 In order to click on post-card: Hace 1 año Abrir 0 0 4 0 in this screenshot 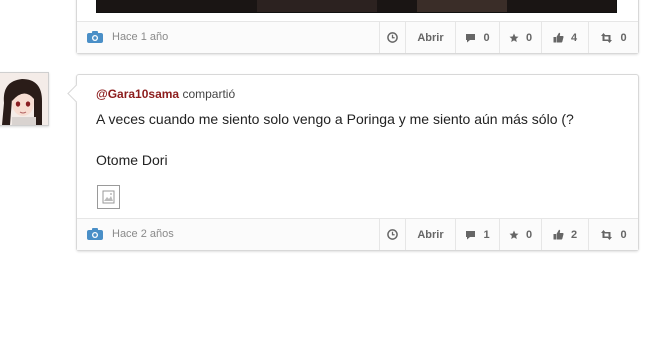, I will do `click(357, 27)`.